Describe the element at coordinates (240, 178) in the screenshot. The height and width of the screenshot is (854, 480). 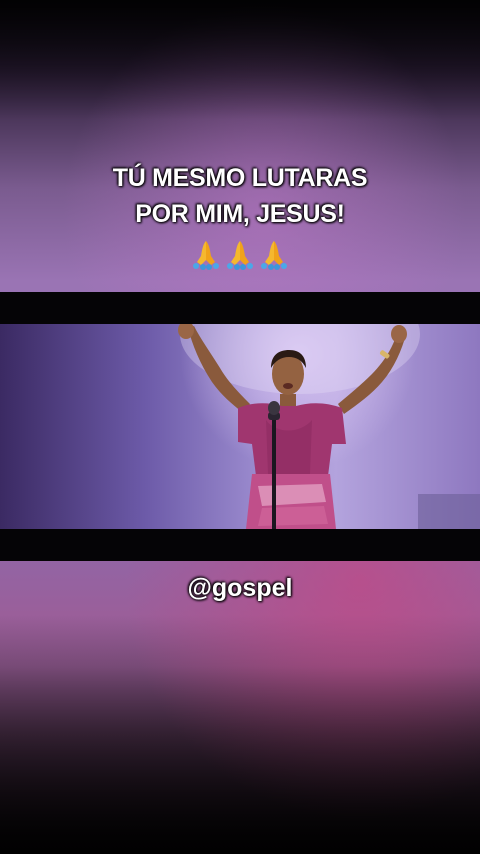
I see `caption-line-1: TÚ MESMO LUTARAS` at that location.